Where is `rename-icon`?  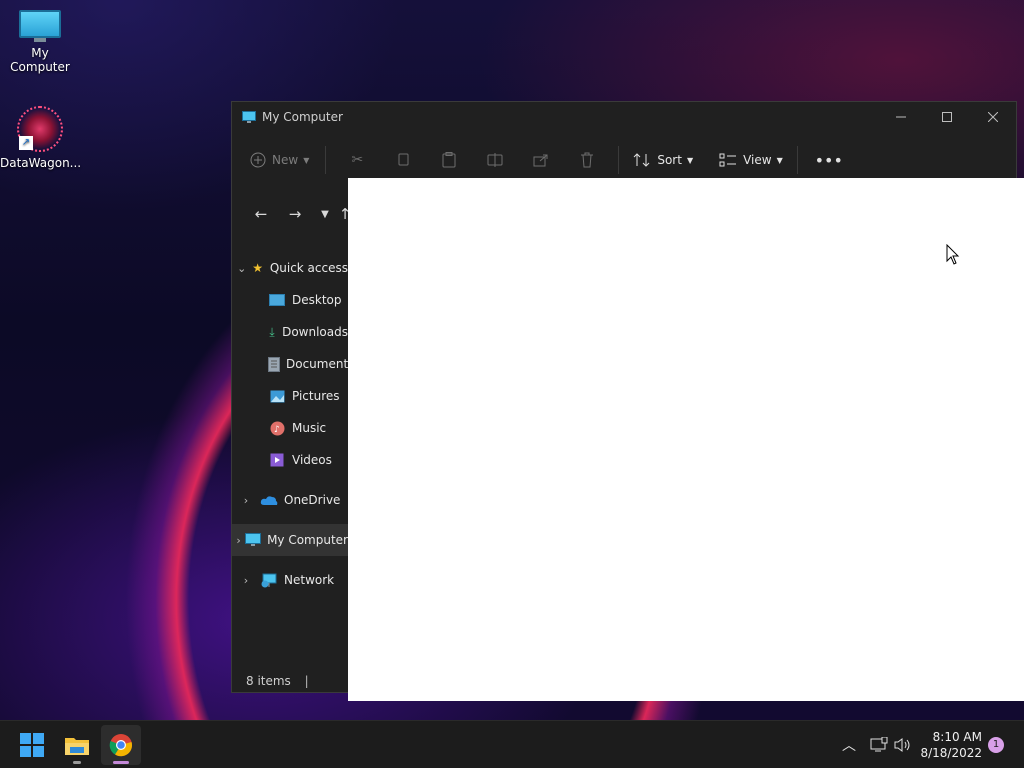 rename-icon is located at coordinates (495, 160).